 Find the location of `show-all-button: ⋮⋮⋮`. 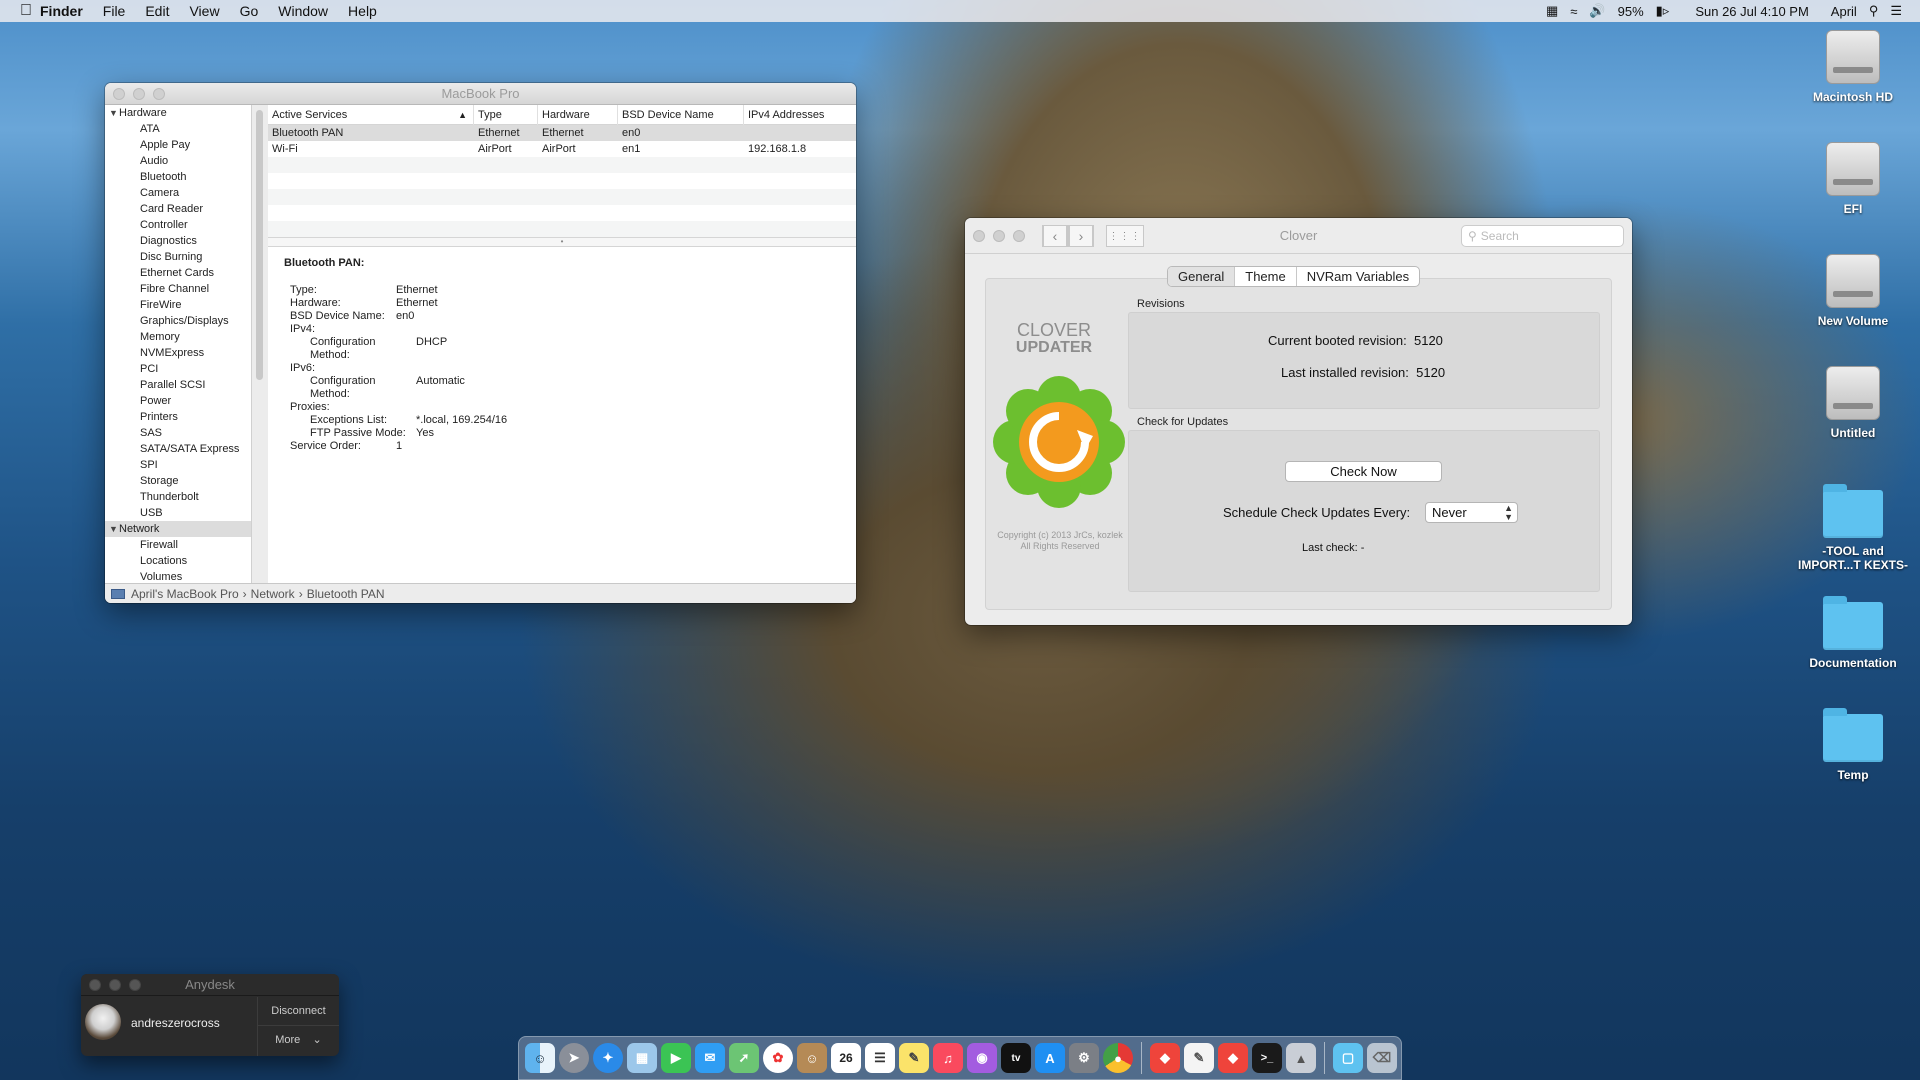

show-all-button: ⋮⋮⋮ is located at coordinates (1125, 236).